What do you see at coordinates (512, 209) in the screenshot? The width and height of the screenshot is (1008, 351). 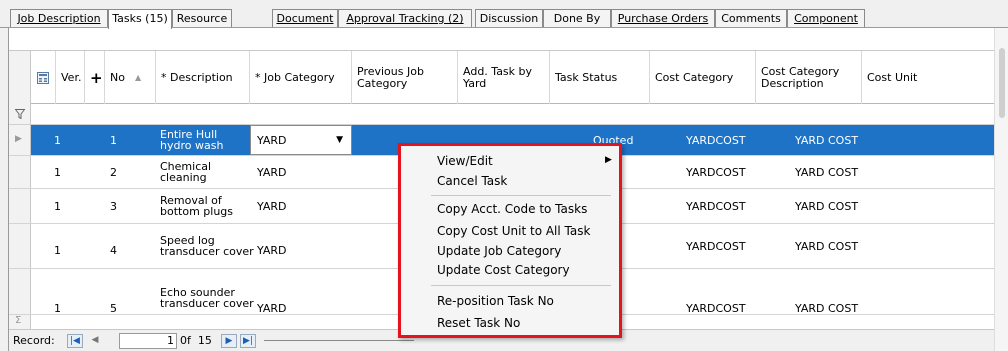 I see `menu-item-copy-acct-code: Copy Acct. Code to Tasks` at bounding box center [512, 209].